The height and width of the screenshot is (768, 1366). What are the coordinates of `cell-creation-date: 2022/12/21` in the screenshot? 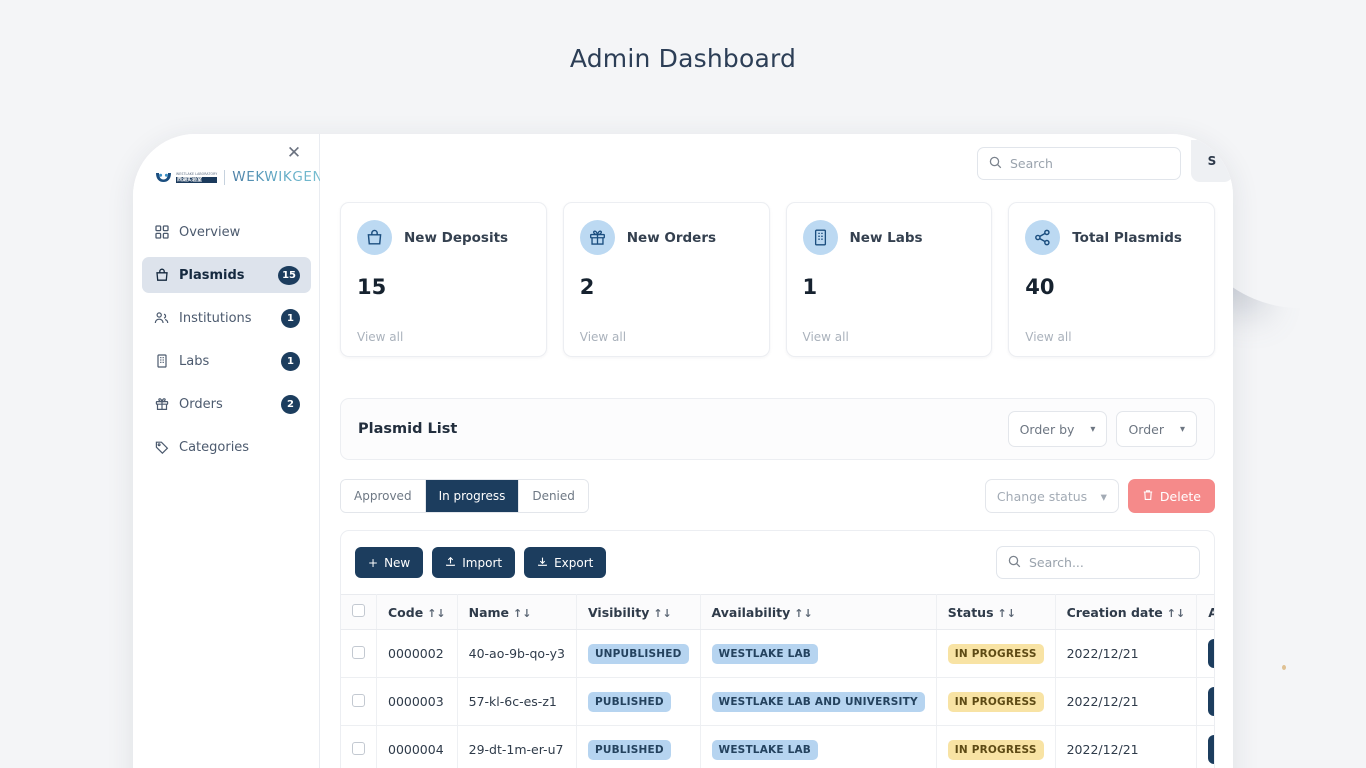 It's located at (1126, 701).